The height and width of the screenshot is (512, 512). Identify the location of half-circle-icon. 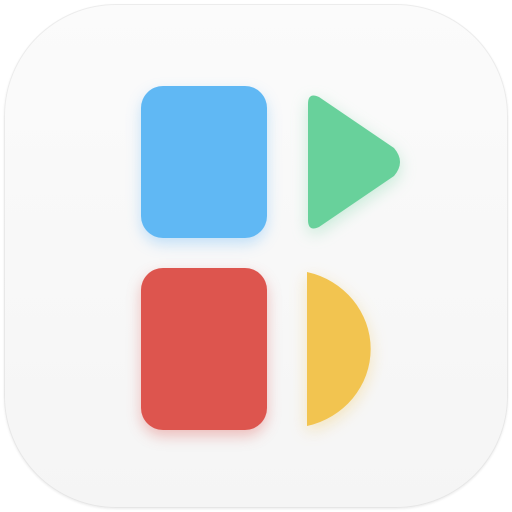
(339, 349).